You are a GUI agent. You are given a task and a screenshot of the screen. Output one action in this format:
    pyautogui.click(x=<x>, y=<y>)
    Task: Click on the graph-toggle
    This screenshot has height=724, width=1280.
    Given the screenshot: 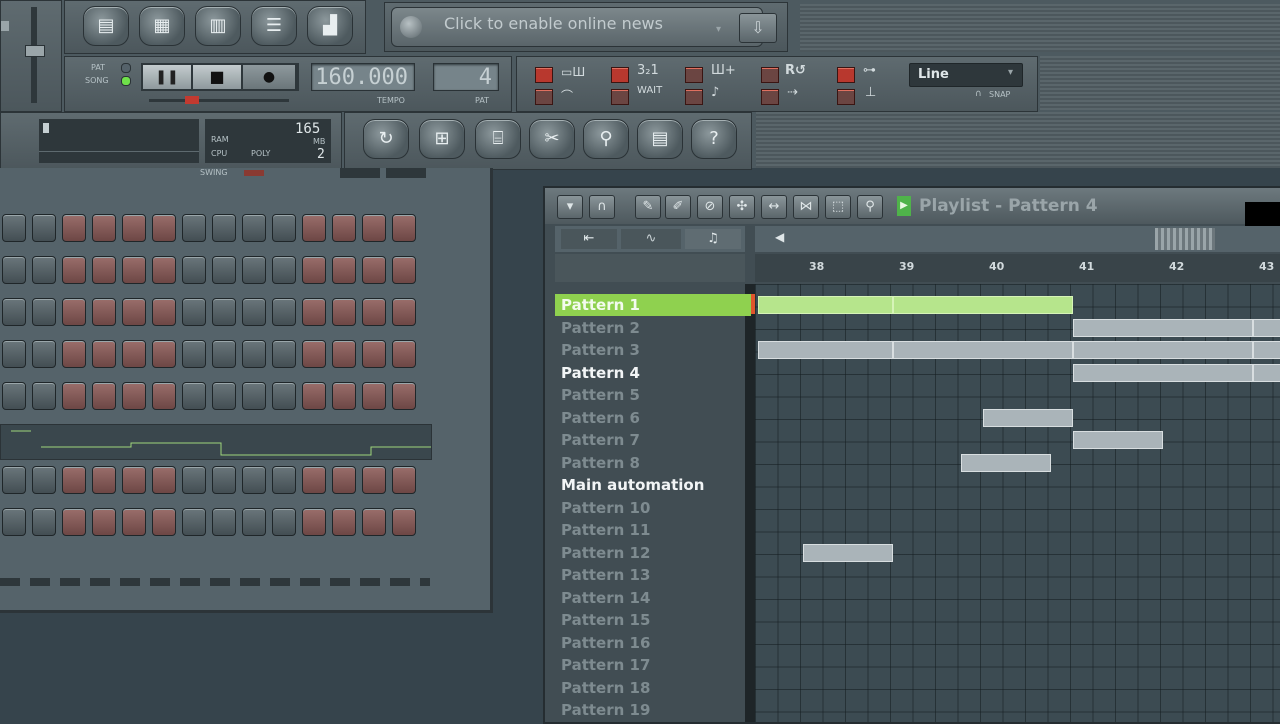 What is the action you would take?
    pyautogui.click(x=406, y=173)
    